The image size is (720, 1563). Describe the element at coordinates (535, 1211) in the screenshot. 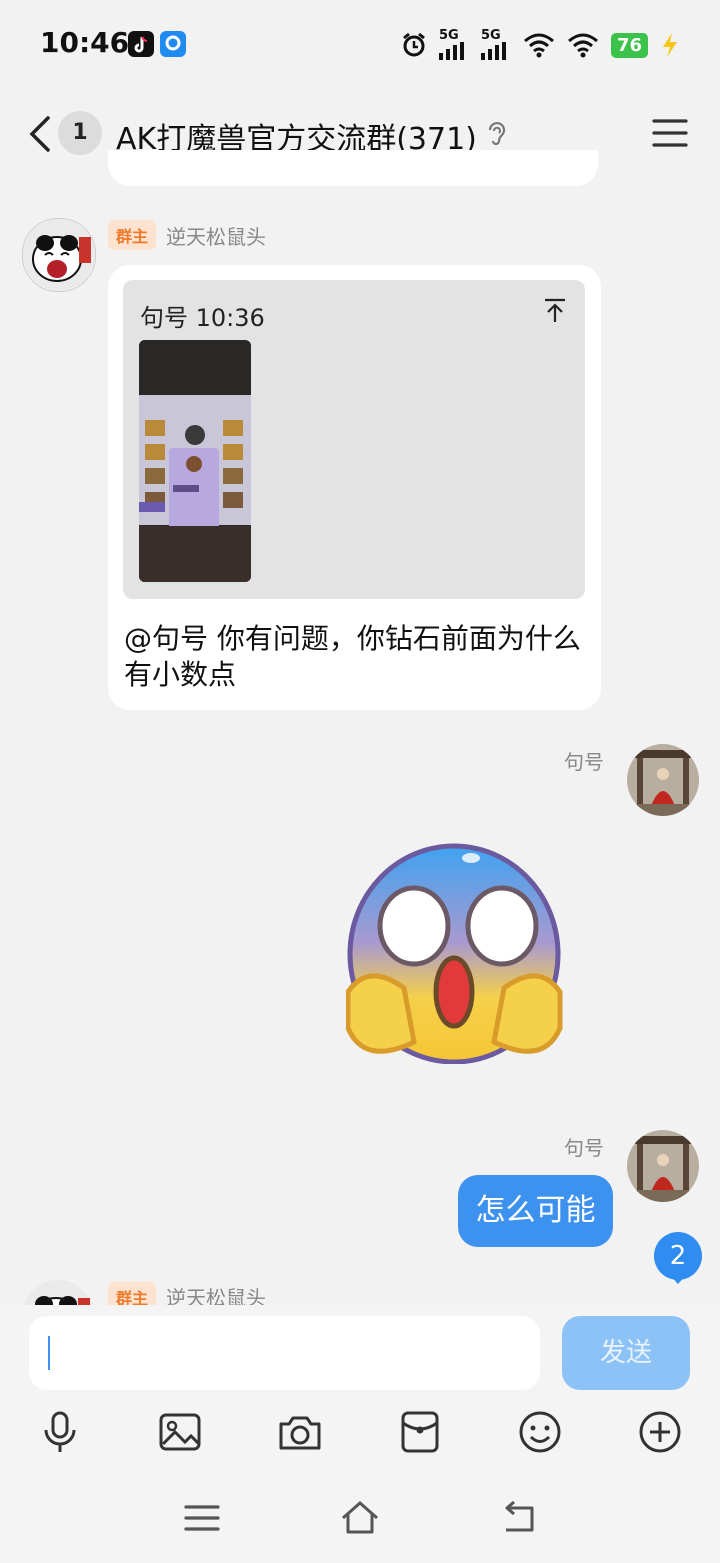

I see `message-bubble: 怎么可能` at that location.